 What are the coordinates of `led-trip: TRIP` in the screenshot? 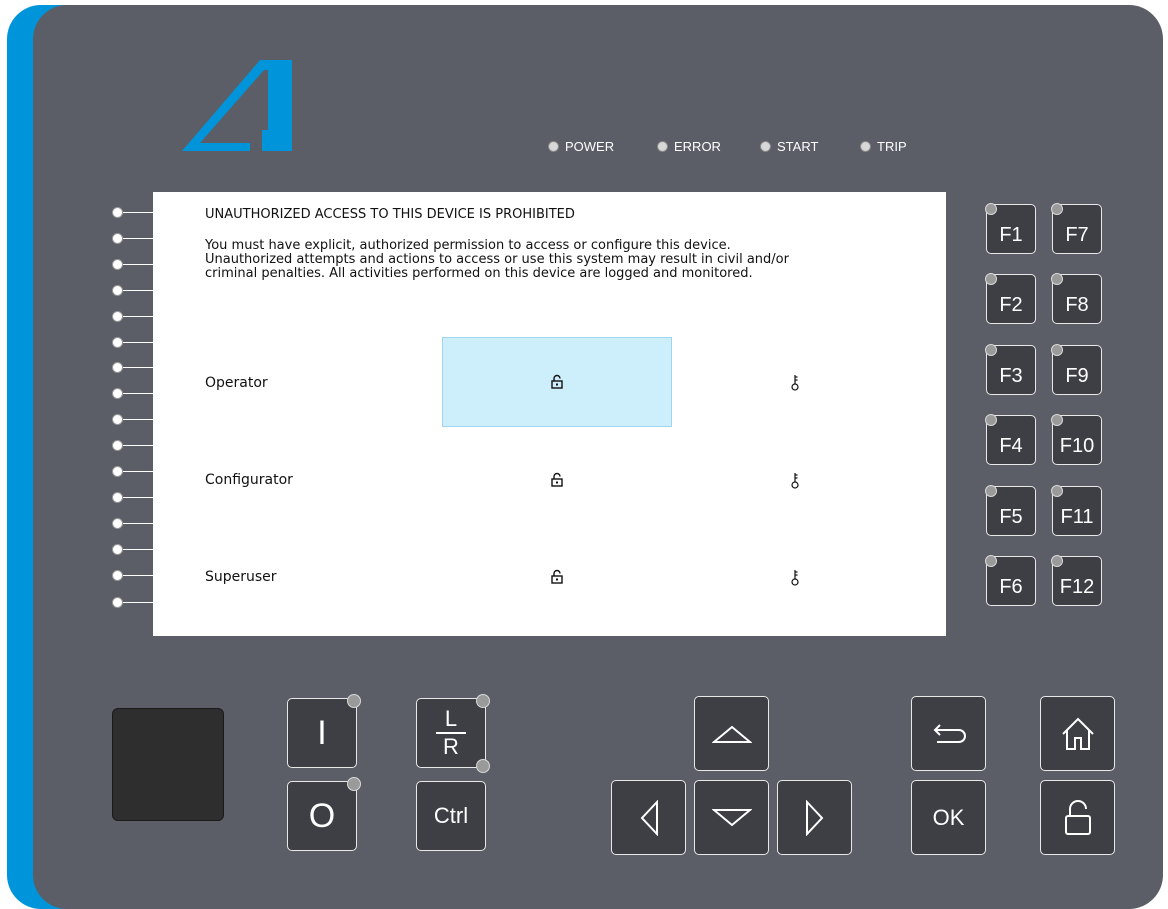 It's located at (883, 146).